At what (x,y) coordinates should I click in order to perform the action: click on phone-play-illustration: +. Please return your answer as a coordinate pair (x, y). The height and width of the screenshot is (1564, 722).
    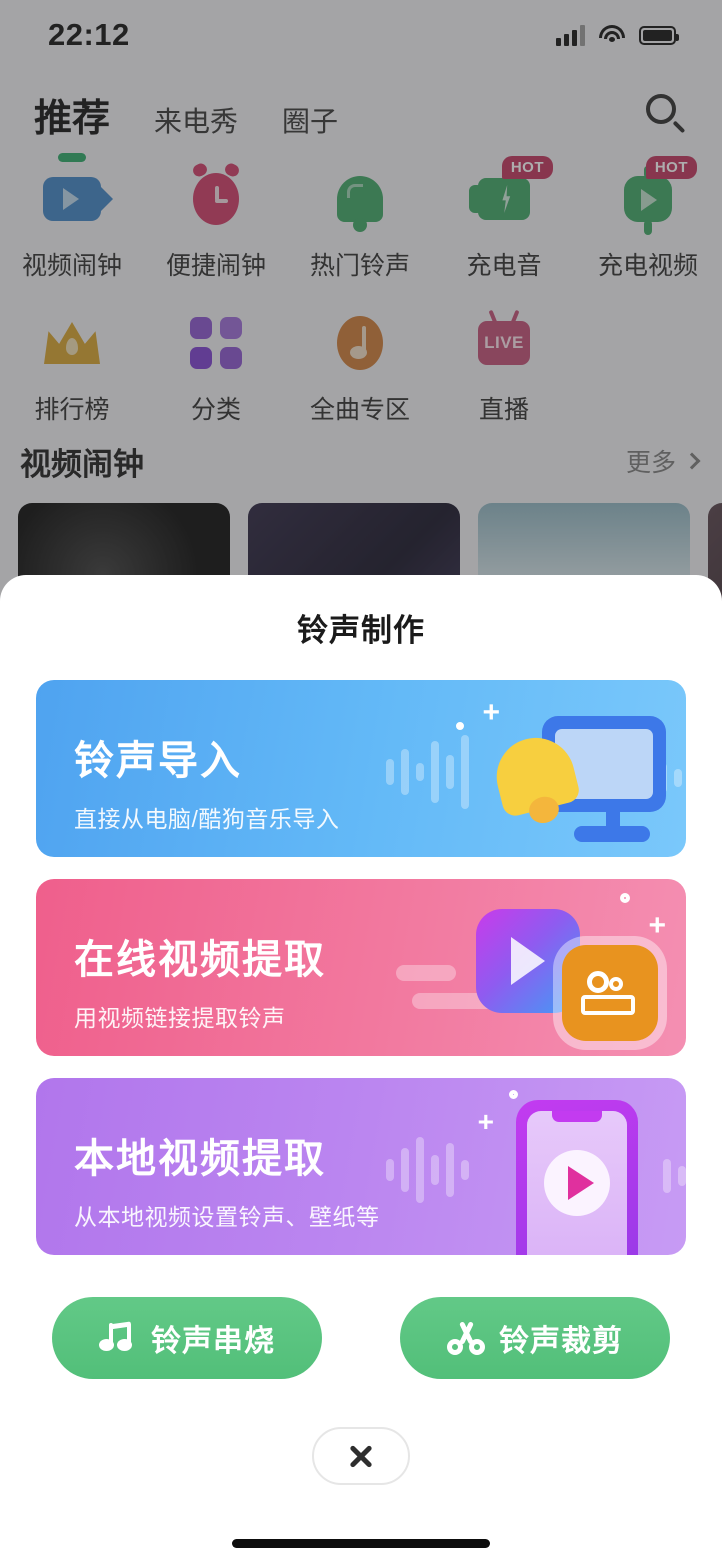
    Looking at the image, I should click on (536, 1166).